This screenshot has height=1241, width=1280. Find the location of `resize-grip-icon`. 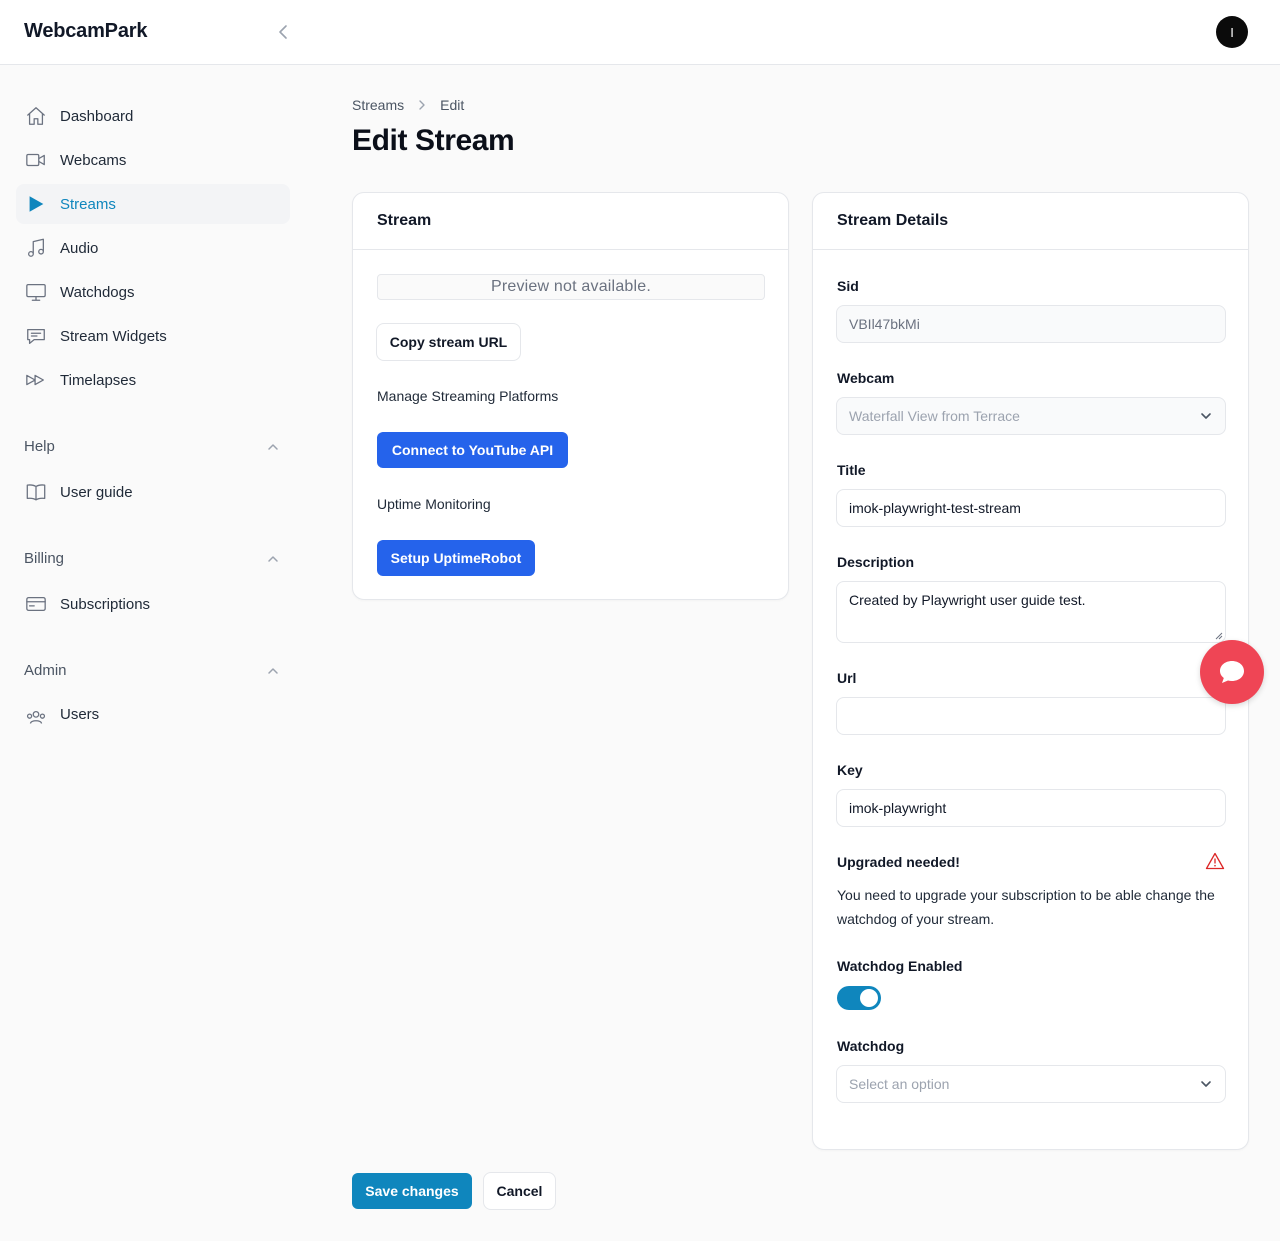

resize-grip-icon is located at coordinates (1219, 636).